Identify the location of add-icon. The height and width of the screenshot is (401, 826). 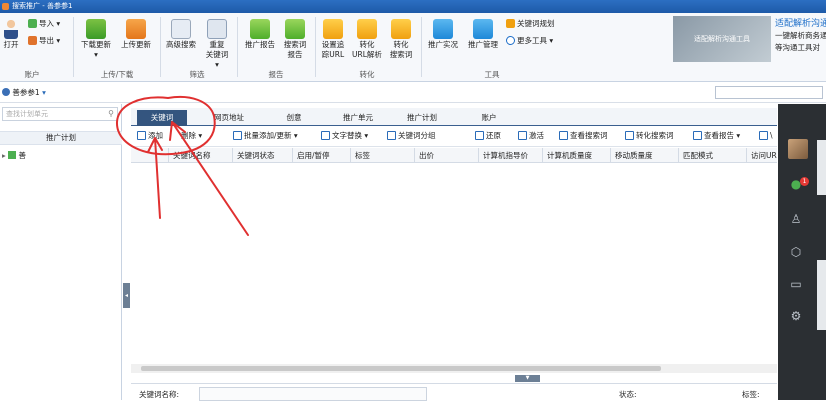
(141, 135).